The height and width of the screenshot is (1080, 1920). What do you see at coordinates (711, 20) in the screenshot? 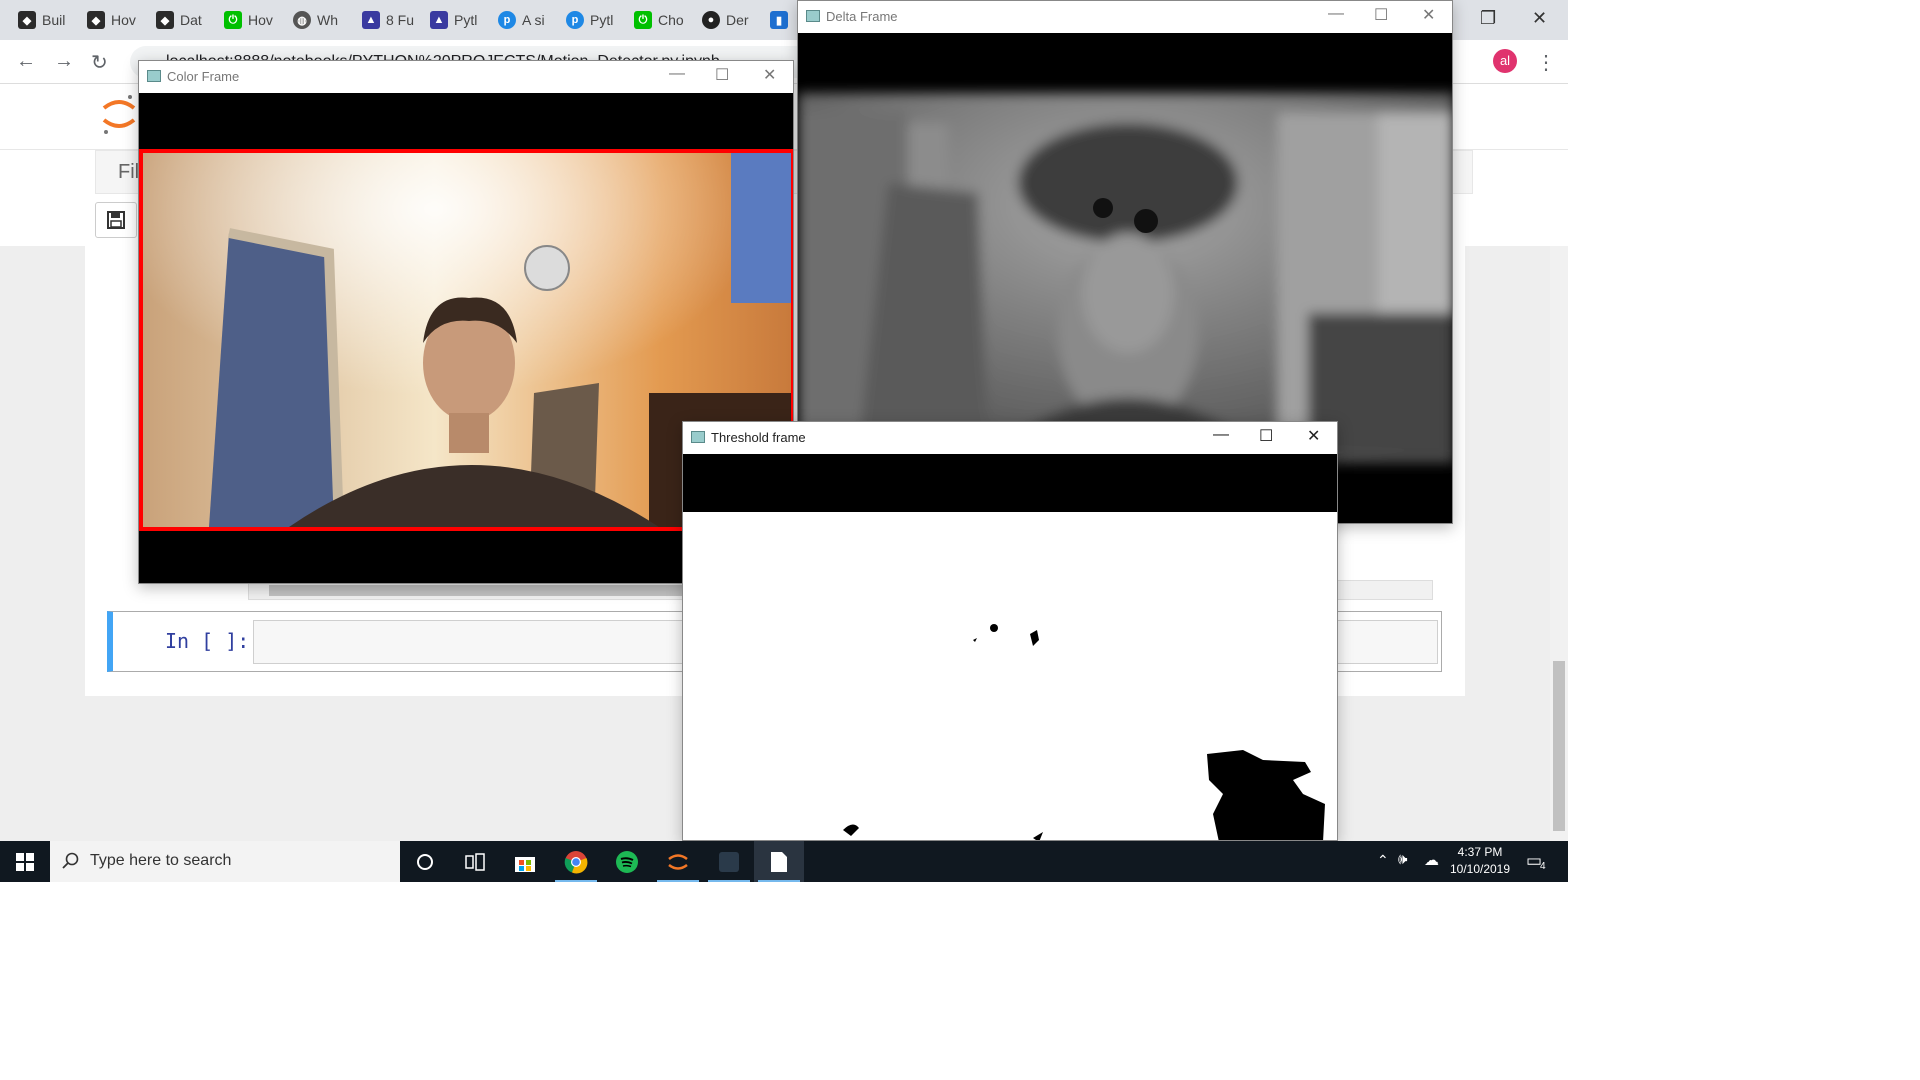
I see `github-icon: ●` at bounding box center [711, 20].